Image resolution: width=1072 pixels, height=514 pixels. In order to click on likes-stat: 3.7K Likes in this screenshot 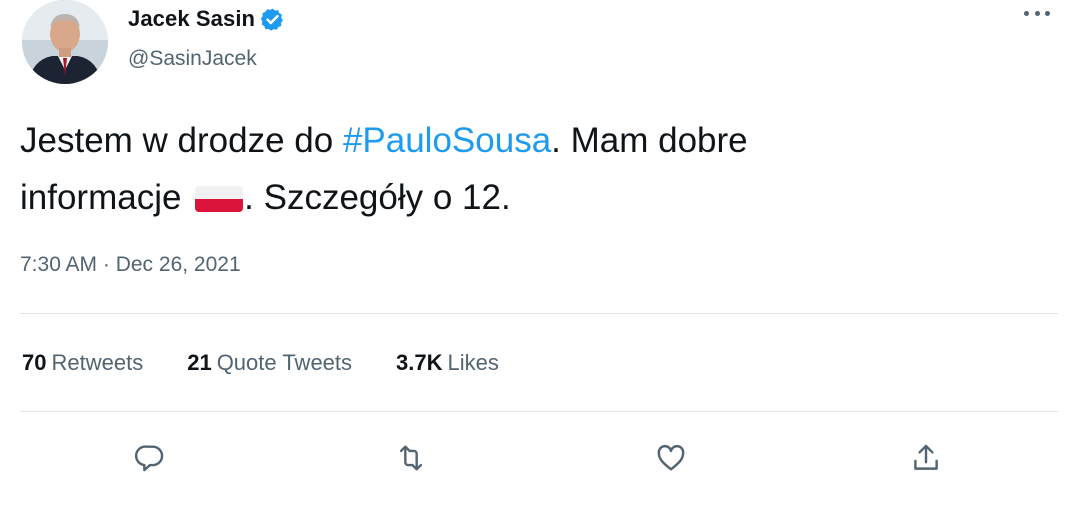, I will do `click(447, 363)`.